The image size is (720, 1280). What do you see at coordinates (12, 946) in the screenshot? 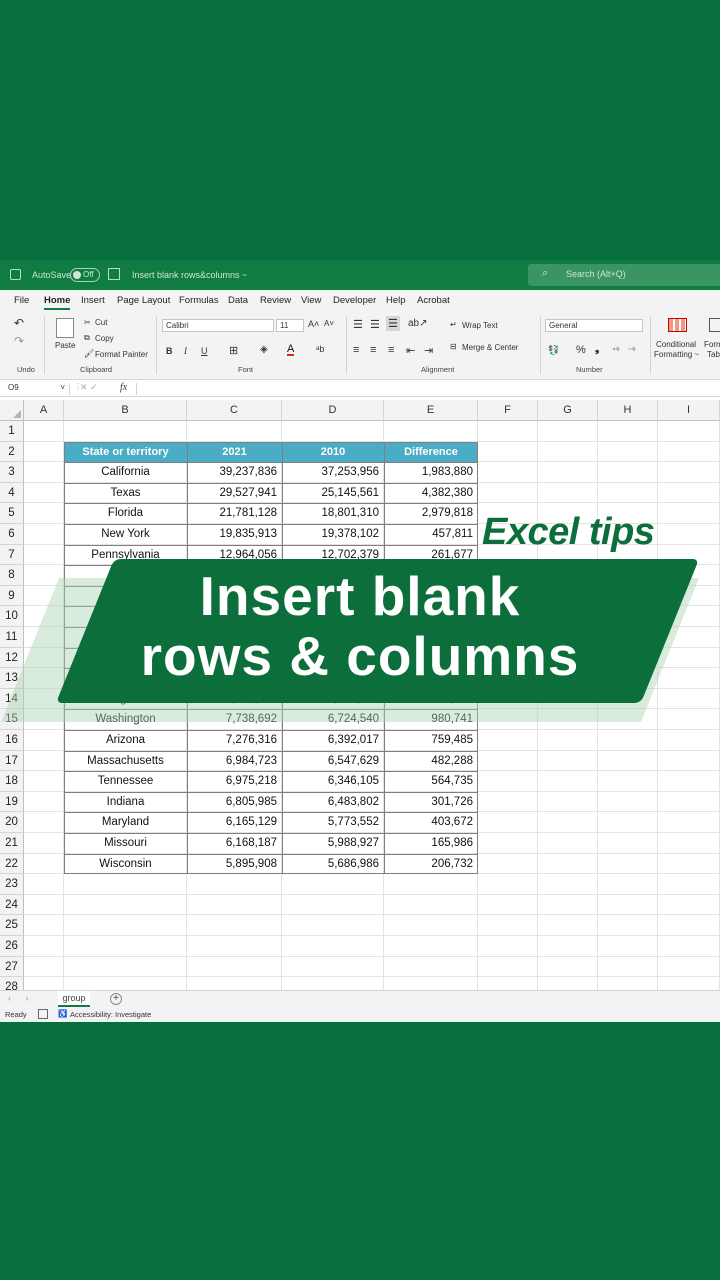
I see `row-header: 26` at bounding box center [12, 946].